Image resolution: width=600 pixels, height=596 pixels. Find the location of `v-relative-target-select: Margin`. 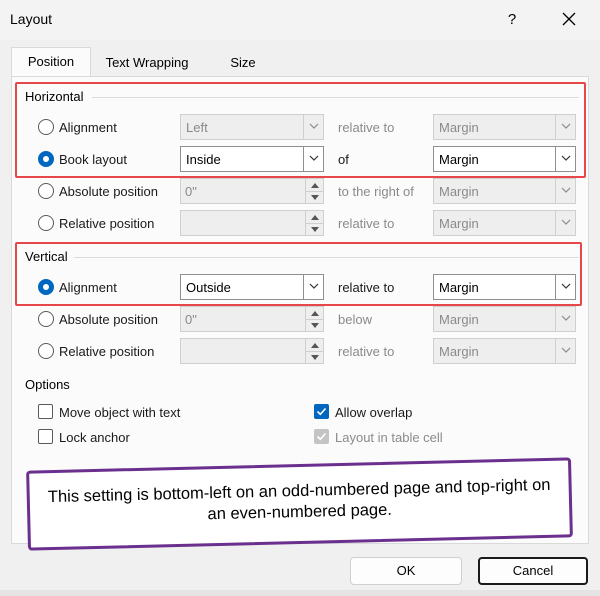

v-relative-target-select: Margin is located at coordinates (504, 351).